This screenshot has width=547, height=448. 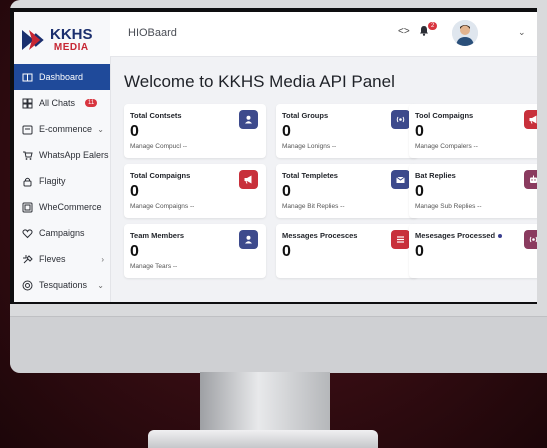 I want to click on stat-card-link: Manage Compucl --, so click(x=158, y=146).